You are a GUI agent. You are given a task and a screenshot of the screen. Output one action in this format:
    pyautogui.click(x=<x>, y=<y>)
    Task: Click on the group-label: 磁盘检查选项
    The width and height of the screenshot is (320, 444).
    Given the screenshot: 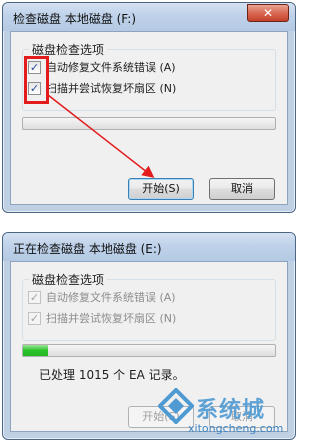 What is the action you would take?
    pyautogui.click(x=68, y=279)
    